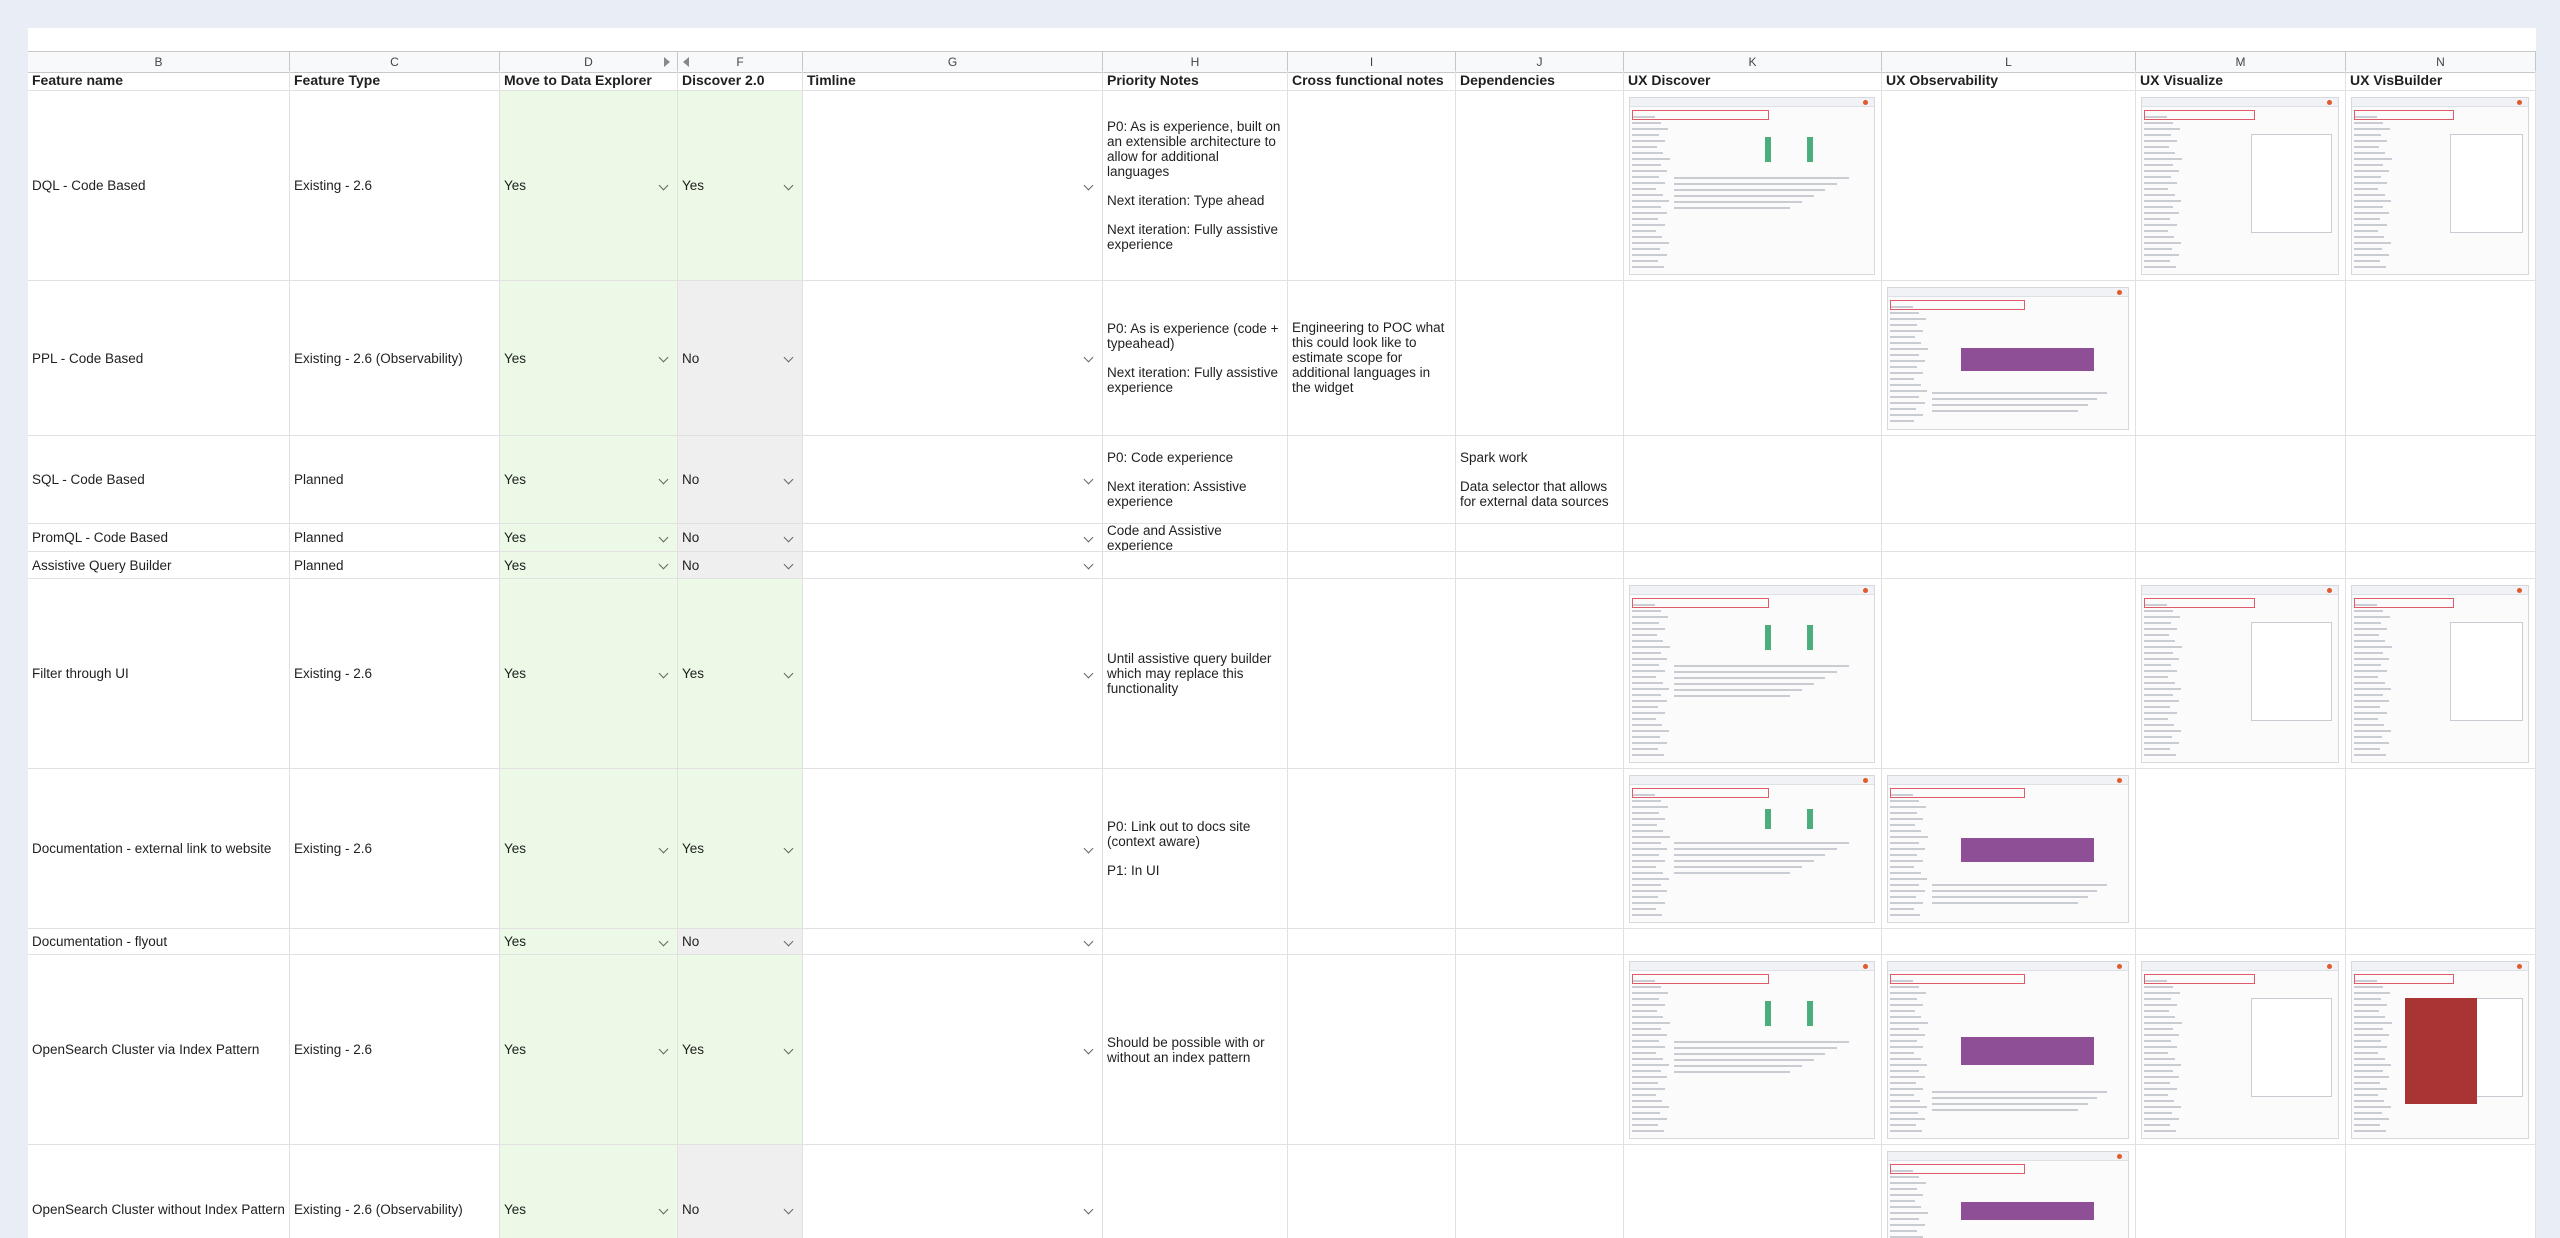 Image resolution: width=2560 pixels, height=1238 pixels. What do you see at coordinates (159, 186) in the screenshot?
I see `cell-name: DQL - Code Based` at bounding box center [159, 186].